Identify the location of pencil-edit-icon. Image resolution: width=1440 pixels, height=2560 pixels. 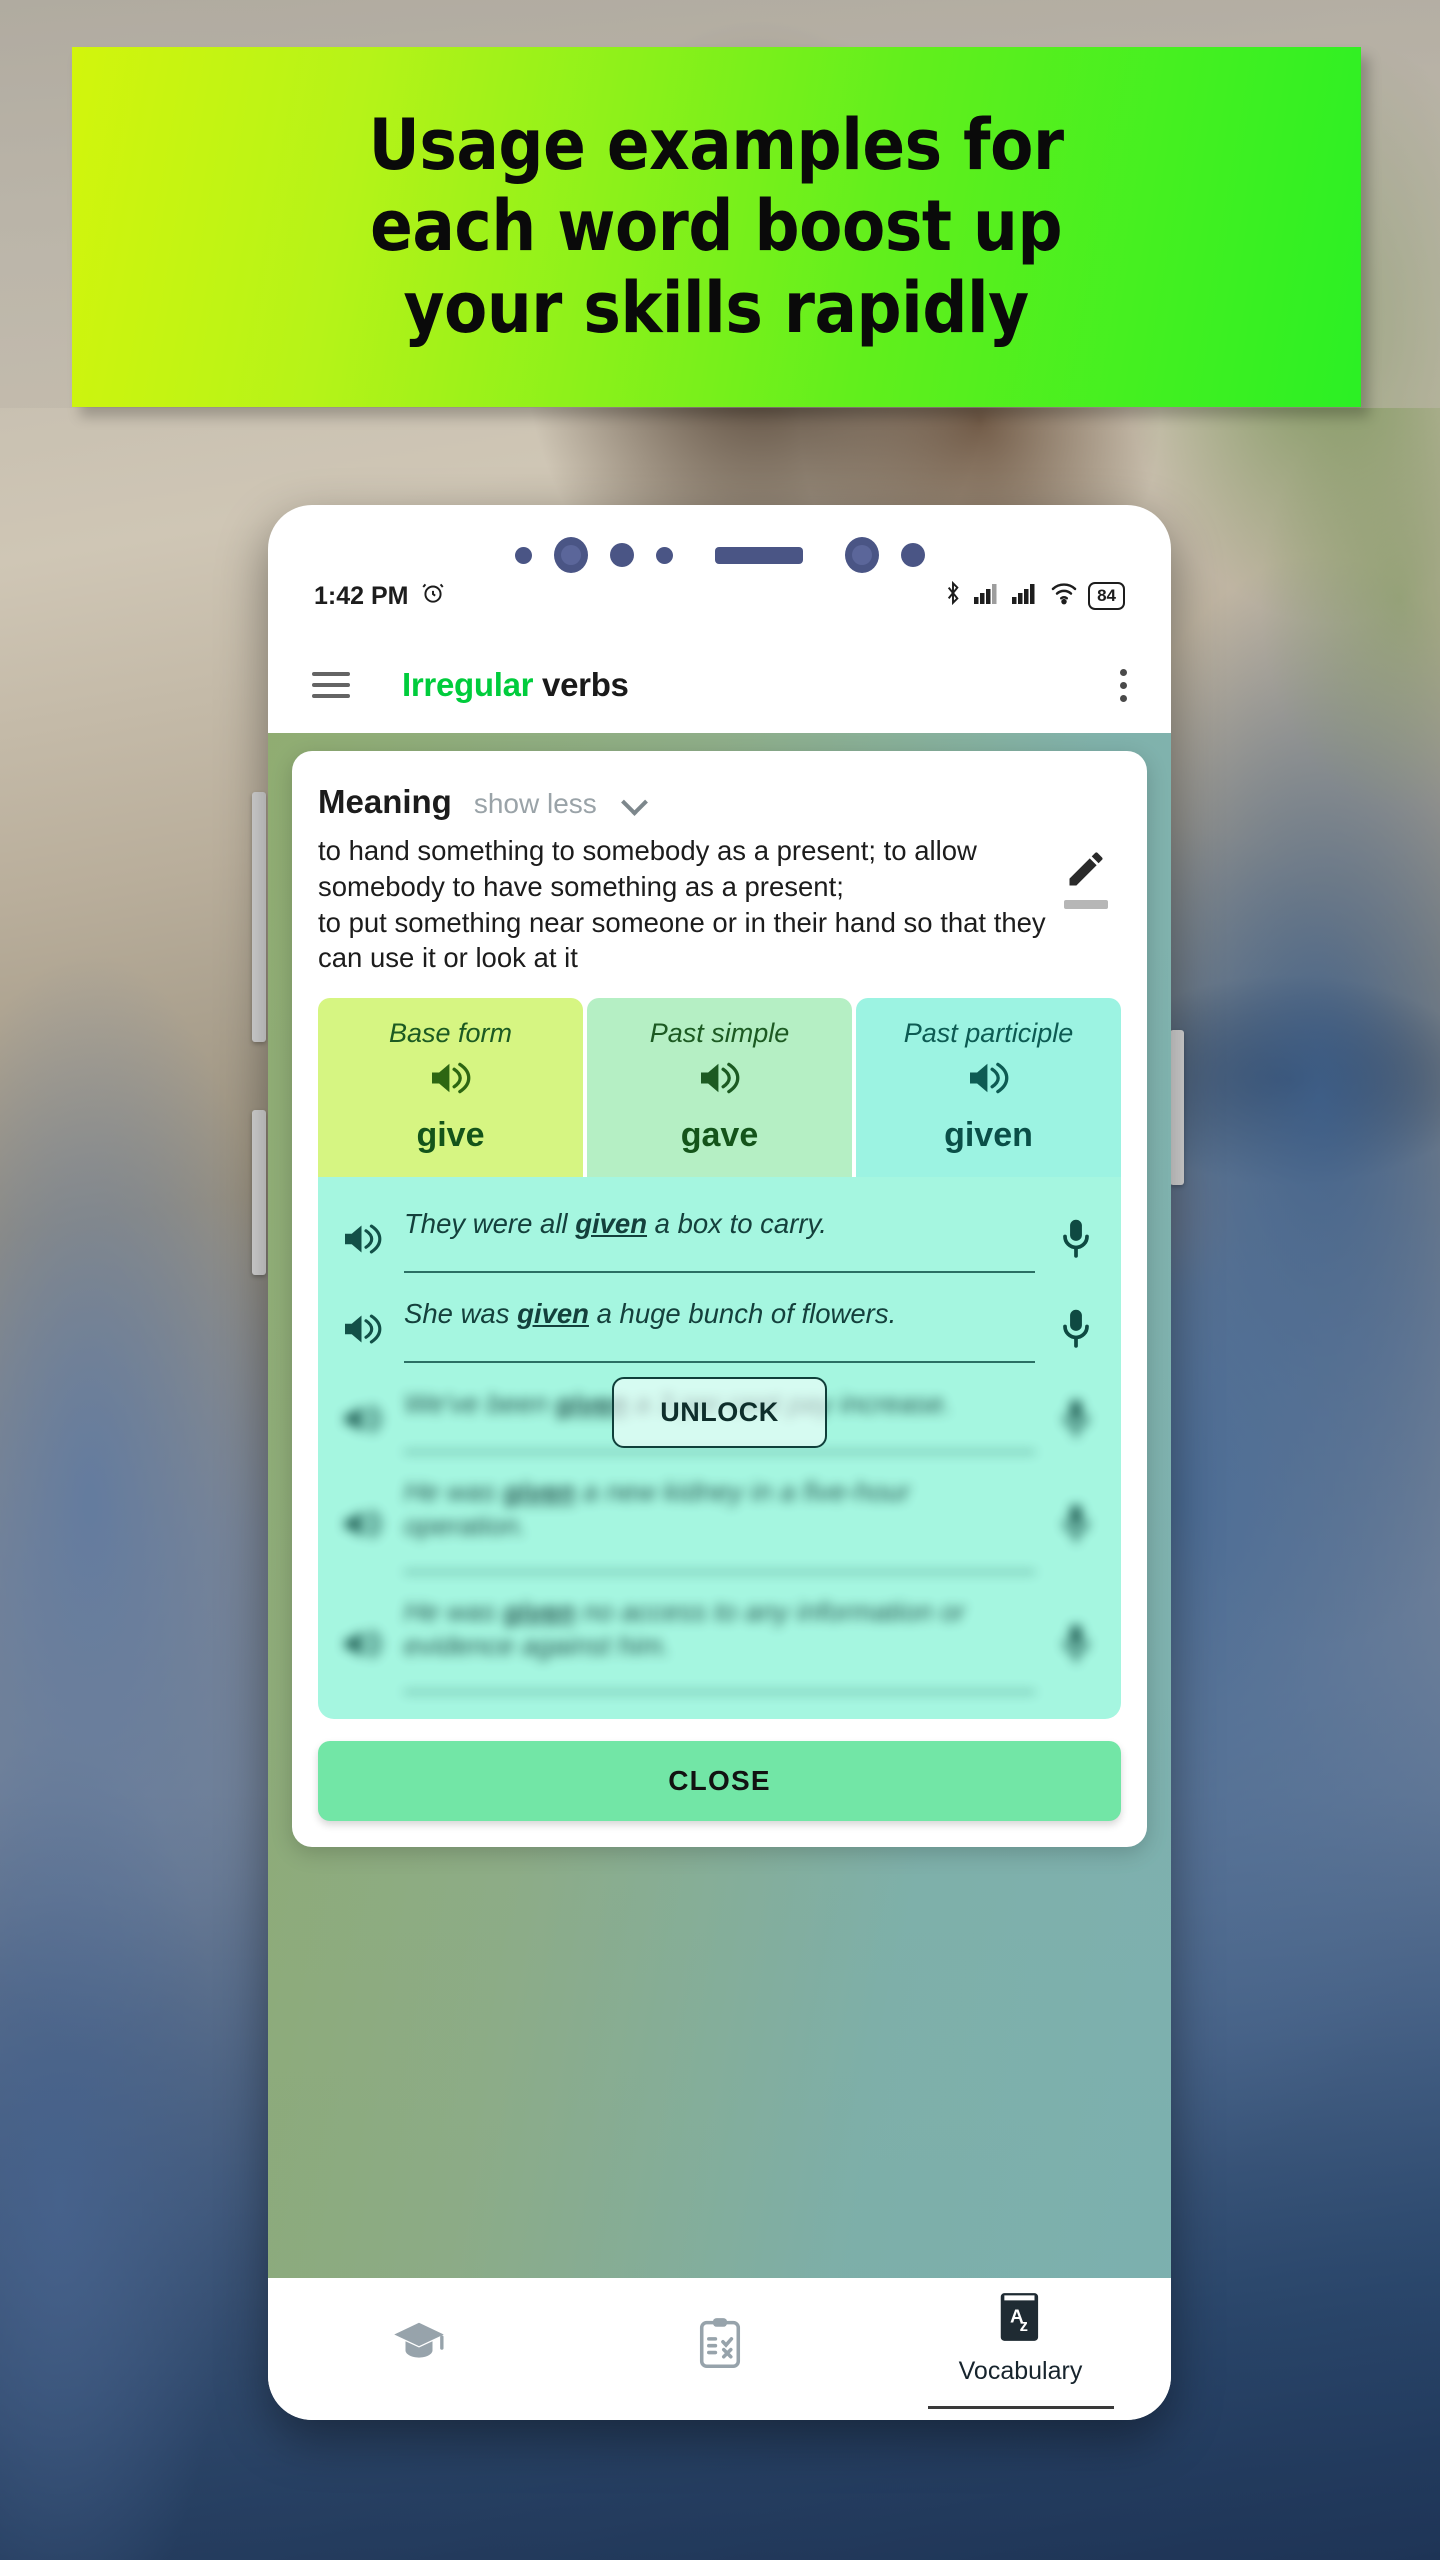
(1086, 871).